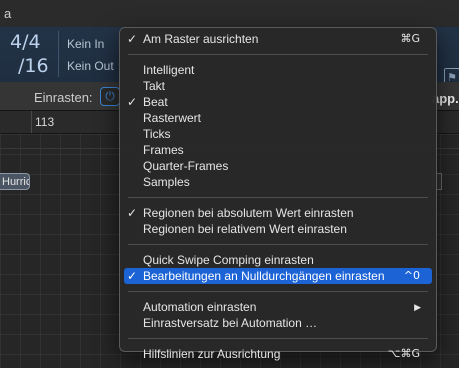 The height and width of the screenshot is (368, 459). I want to click on snap-power-icon: ⏻, so click(110, 96).